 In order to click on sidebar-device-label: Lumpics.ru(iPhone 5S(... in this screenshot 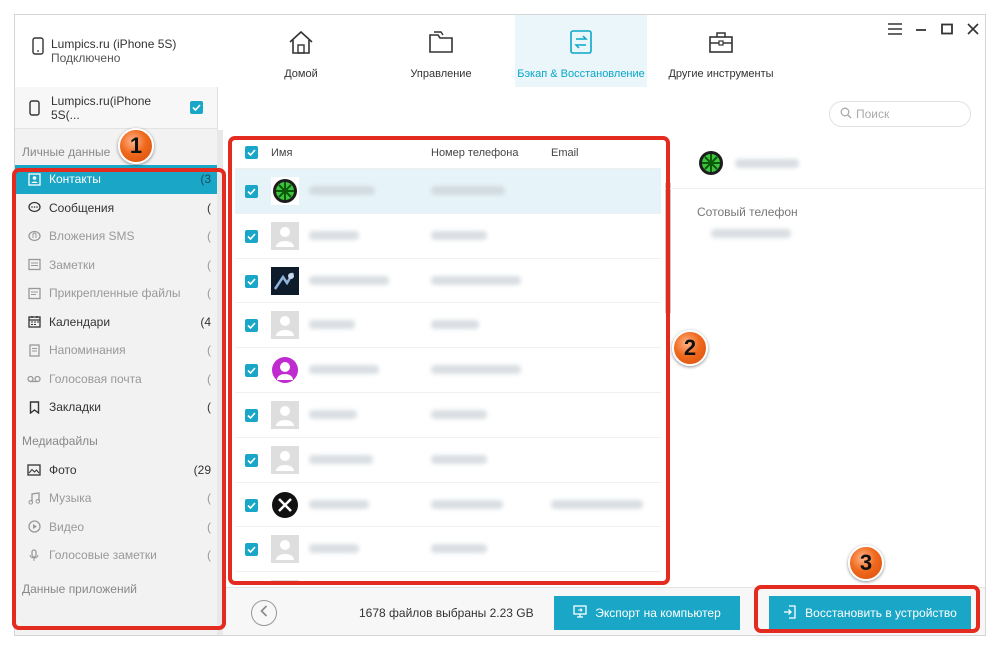, I will do `click(101, 107)`.